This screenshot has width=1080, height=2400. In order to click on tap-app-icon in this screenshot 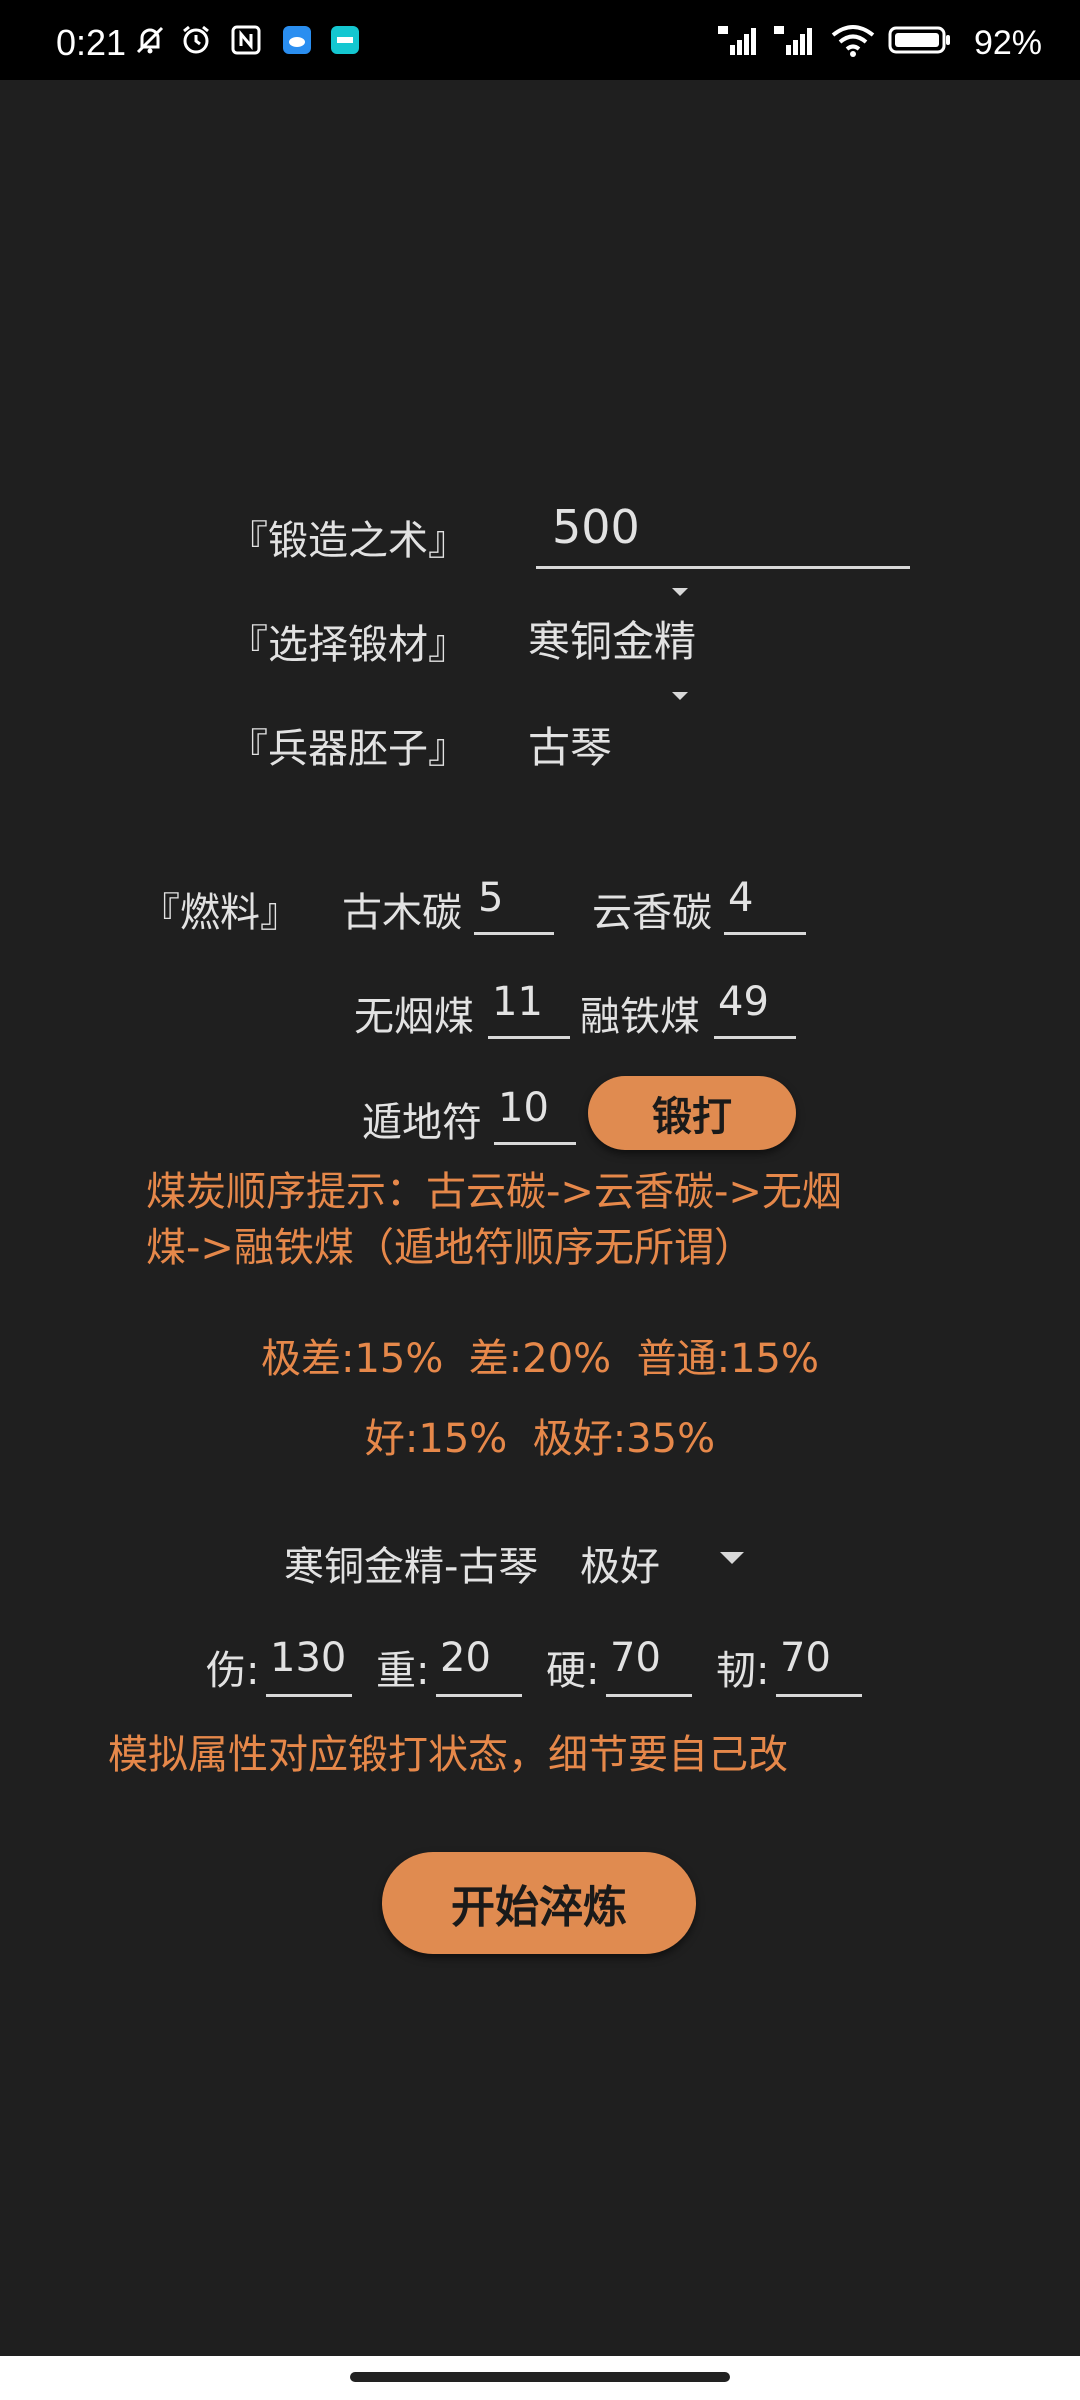, I will do `click(345, 40)`.